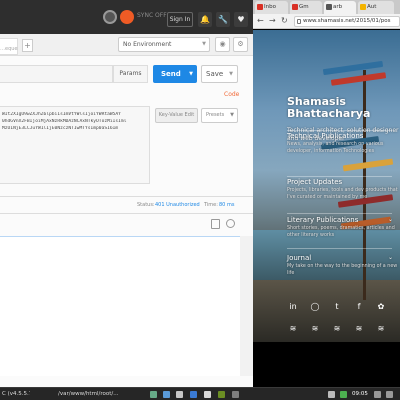 This screenshot has height=400, width=400. Describe the element at coordinates (110, 17) in the screenshot. I see `sync-icon` at that location.